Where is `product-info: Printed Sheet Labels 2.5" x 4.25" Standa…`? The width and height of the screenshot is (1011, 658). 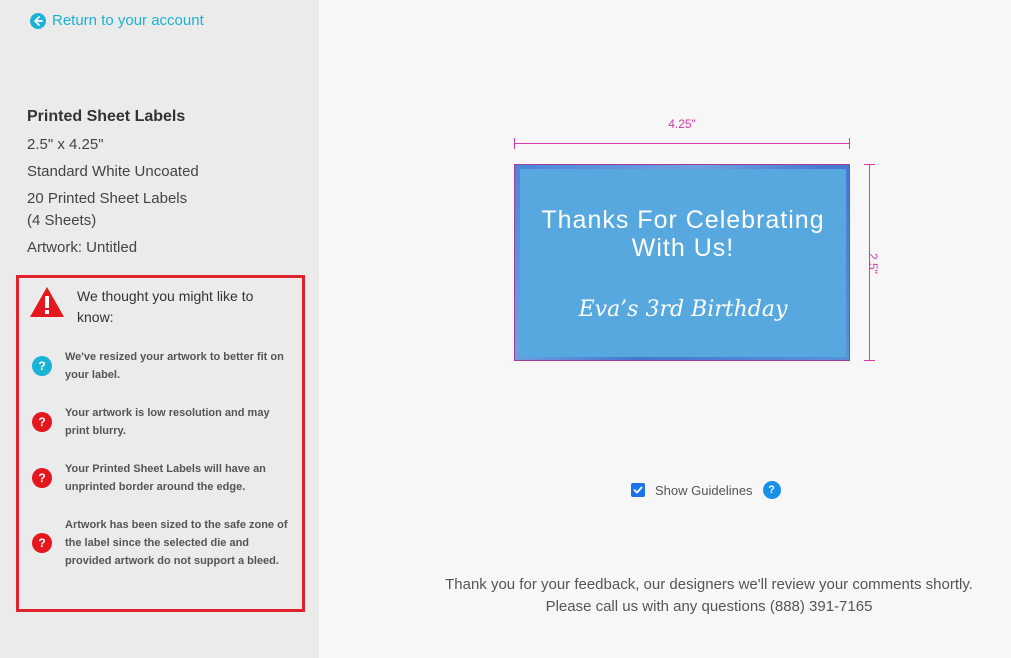 product-info: Printed Sheet Labels 2.5" x 4.25" Standa… is located at coordinates (162, 186).